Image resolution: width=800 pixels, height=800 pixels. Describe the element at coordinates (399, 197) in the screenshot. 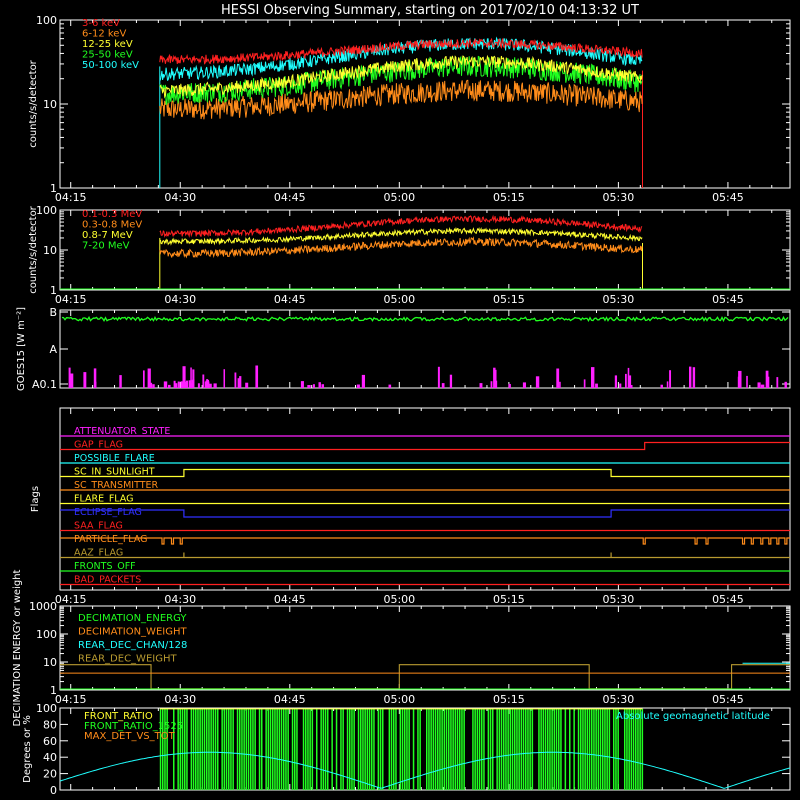

I see `hxr-x-tick-label: 05:00` at that location.